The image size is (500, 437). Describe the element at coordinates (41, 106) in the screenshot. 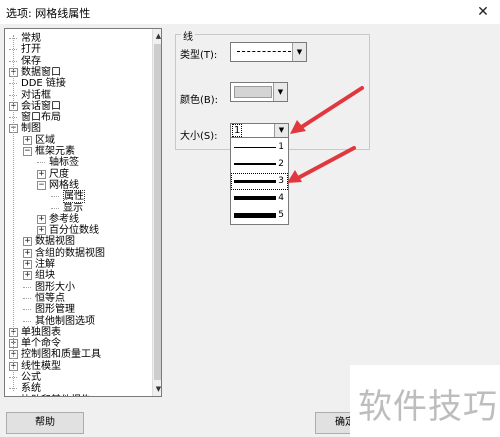

I see `tree-item-label: 会话窗口` at that location.